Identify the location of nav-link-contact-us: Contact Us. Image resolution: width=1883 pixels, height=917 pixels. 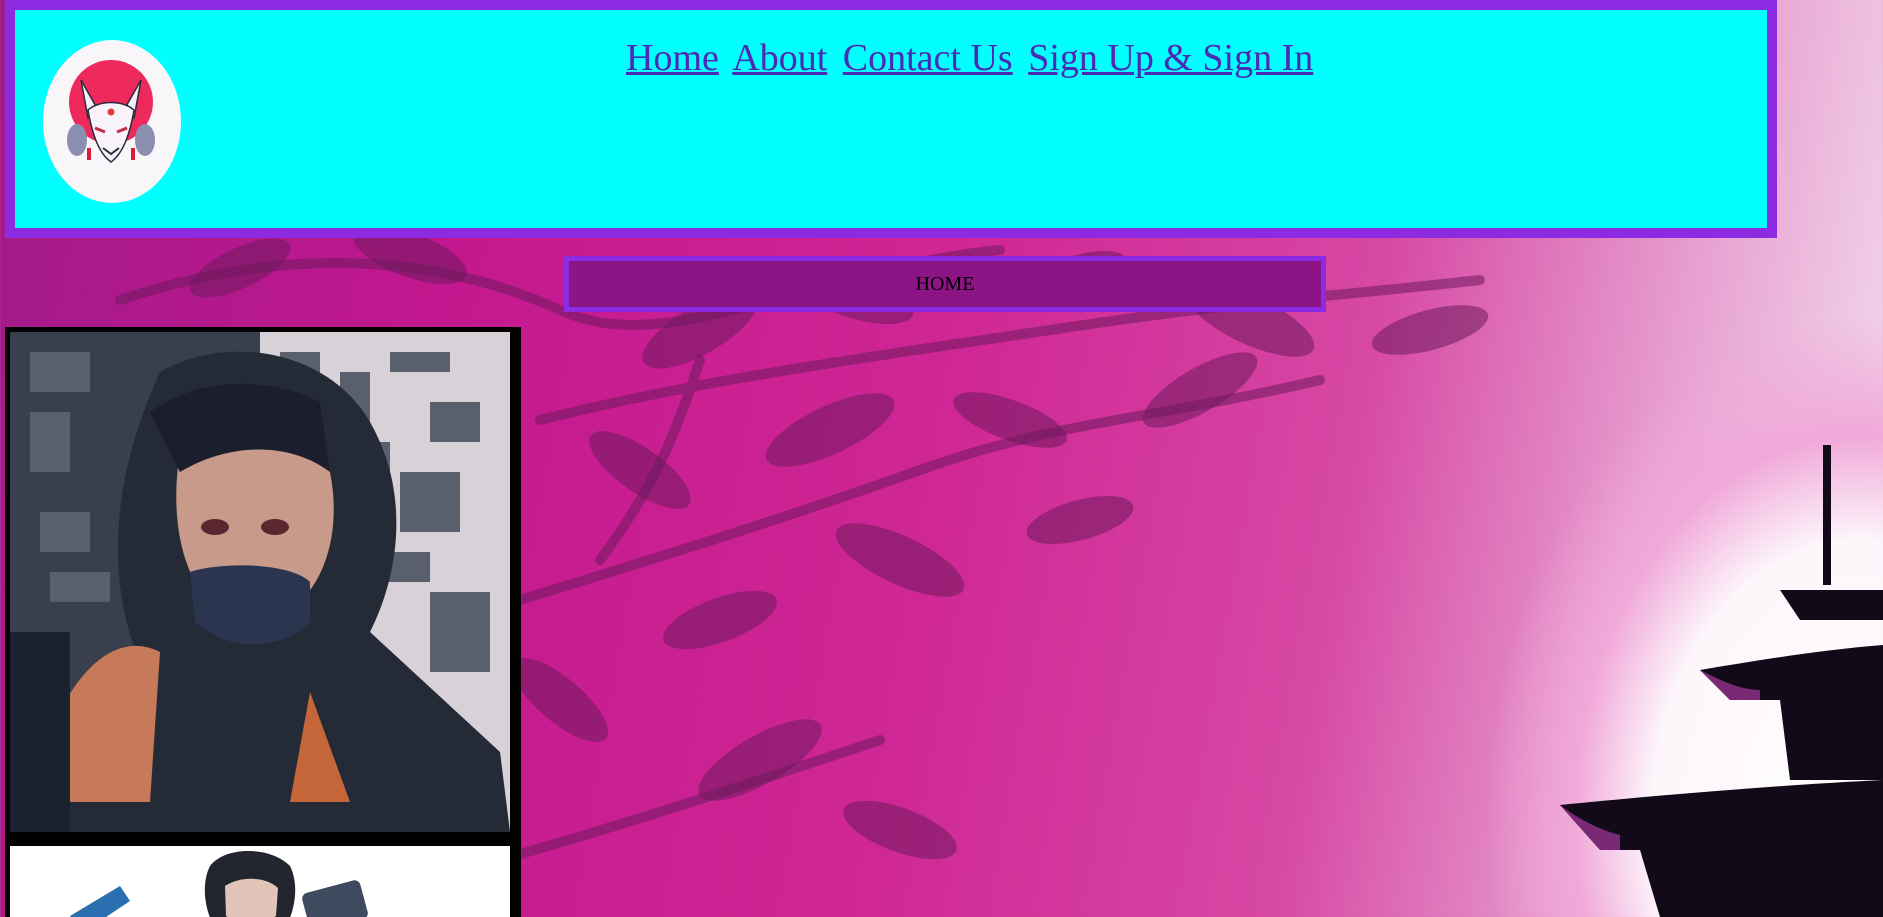
(928, 58).